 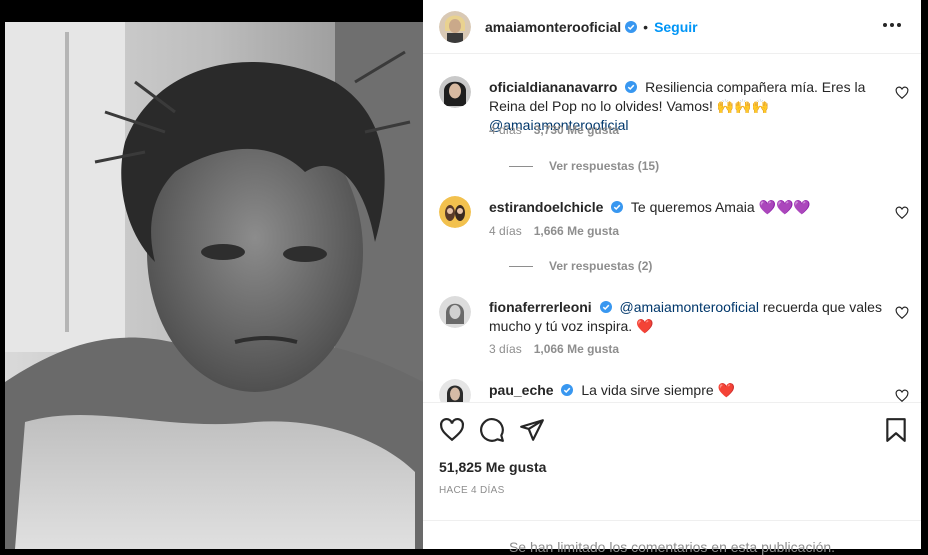 What do you see at coordinates (676, 27) in the screenshot?
I see `follow-button: Seguir` at bounding box center [676, 27].